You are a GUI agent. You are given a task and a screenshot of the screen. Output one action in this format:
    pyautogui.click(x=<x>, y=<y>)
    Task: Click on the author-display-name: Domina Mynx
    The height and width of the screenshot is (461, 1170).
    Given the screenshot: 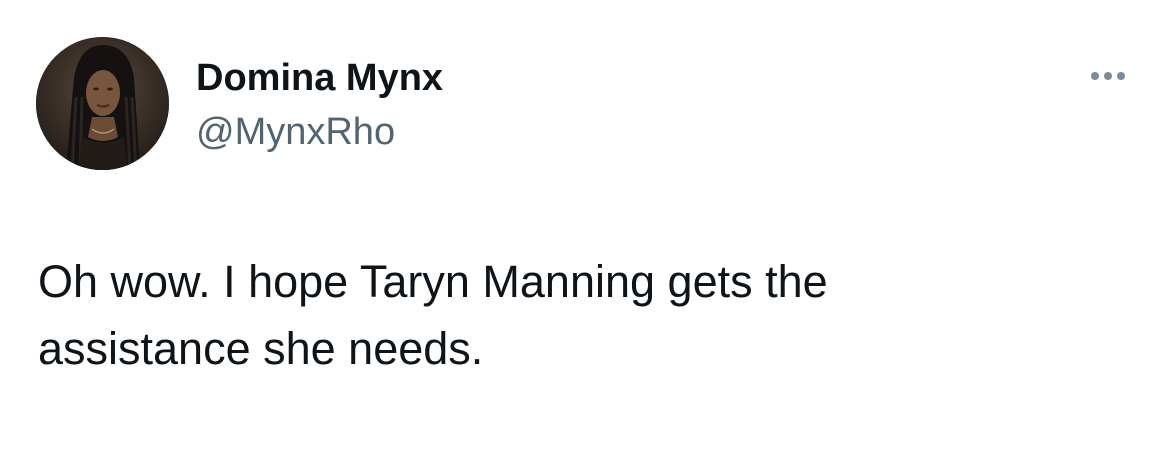 What is the action you would take?
    pyautogui.click(x=319, y=78)
    